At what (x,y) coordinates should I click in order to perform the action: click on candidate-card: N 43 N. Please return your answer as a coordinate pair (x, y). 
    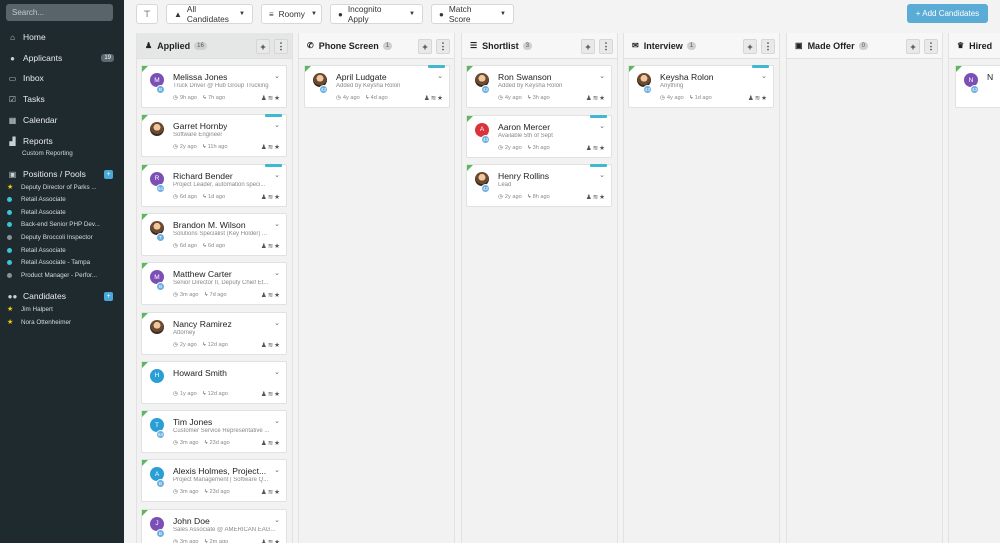
    Looking at the image, I should click on (977, 86).